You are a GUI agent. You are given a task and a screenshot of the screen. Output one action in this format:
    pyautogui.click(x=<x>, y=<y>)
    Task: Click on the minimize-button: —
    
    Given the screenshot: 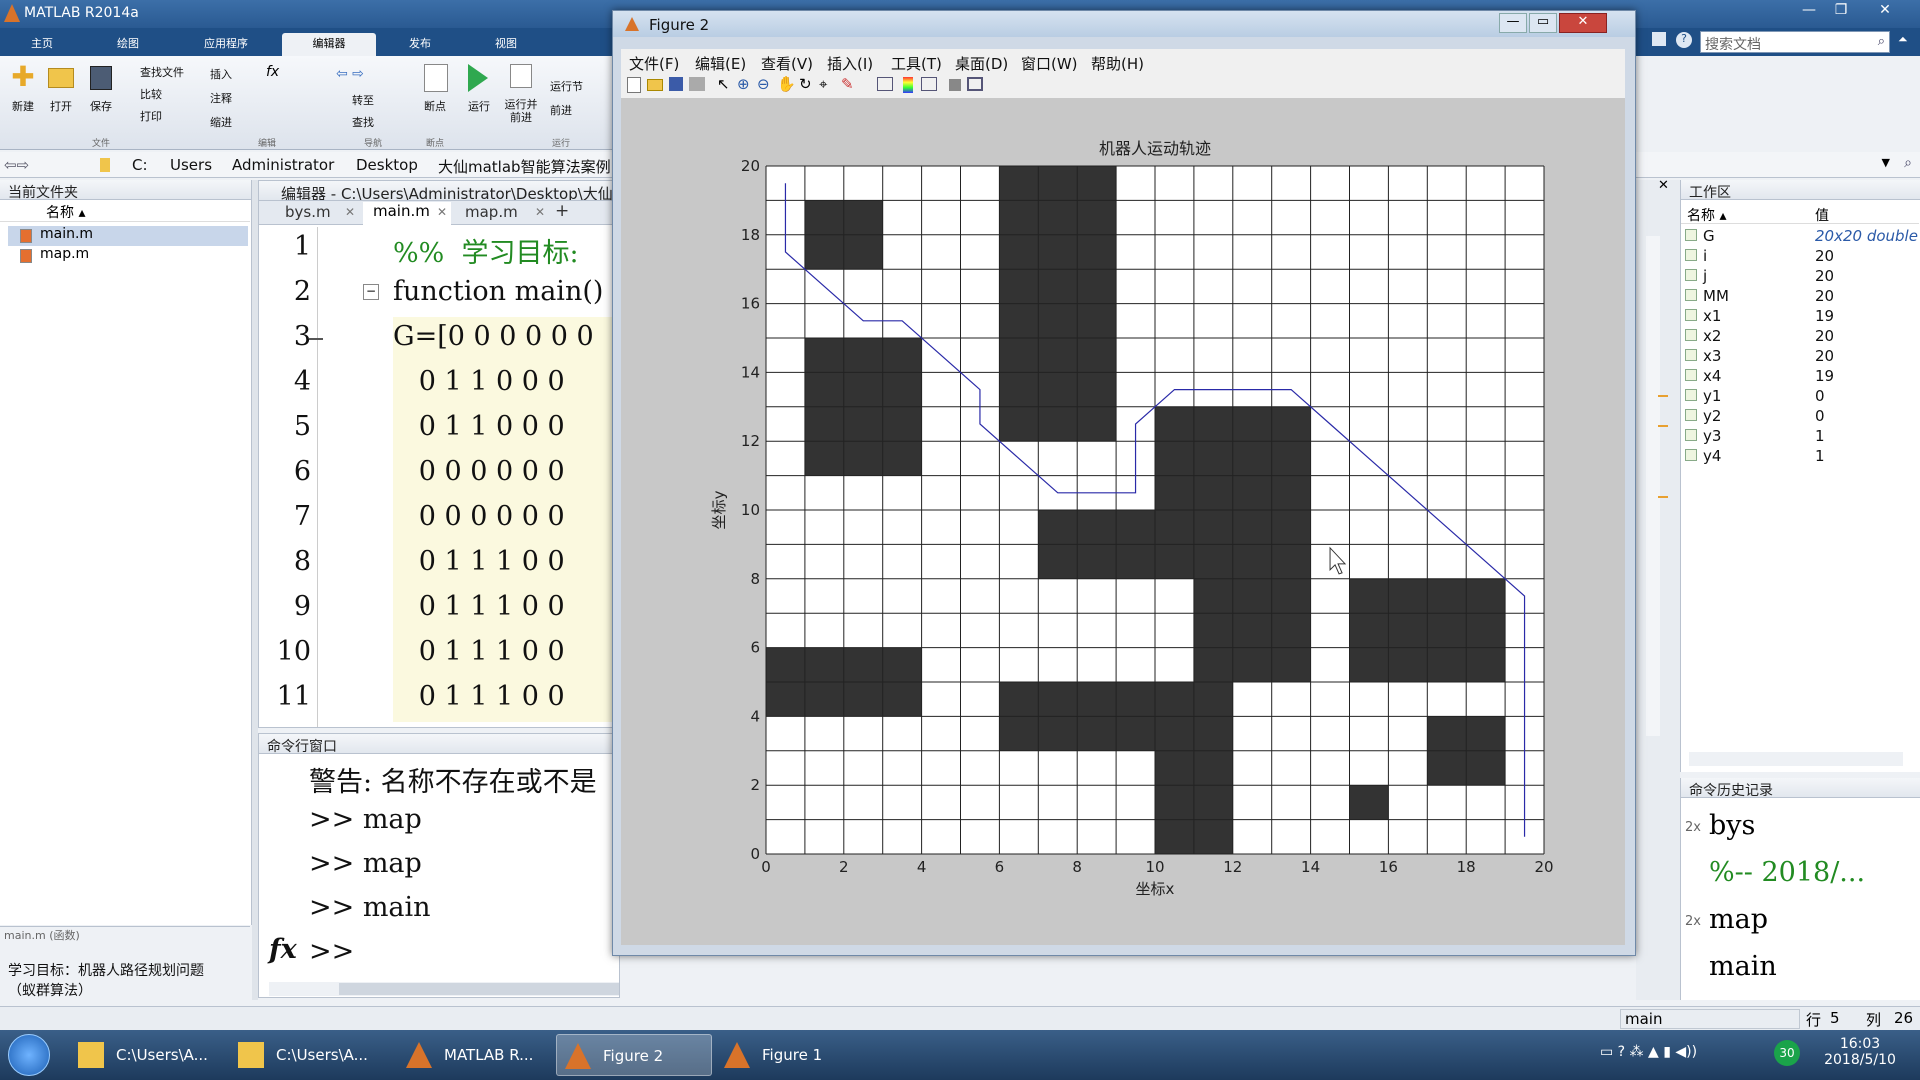 What is the action you would take?
    pyautogui.click(x=1809, y=12)
    